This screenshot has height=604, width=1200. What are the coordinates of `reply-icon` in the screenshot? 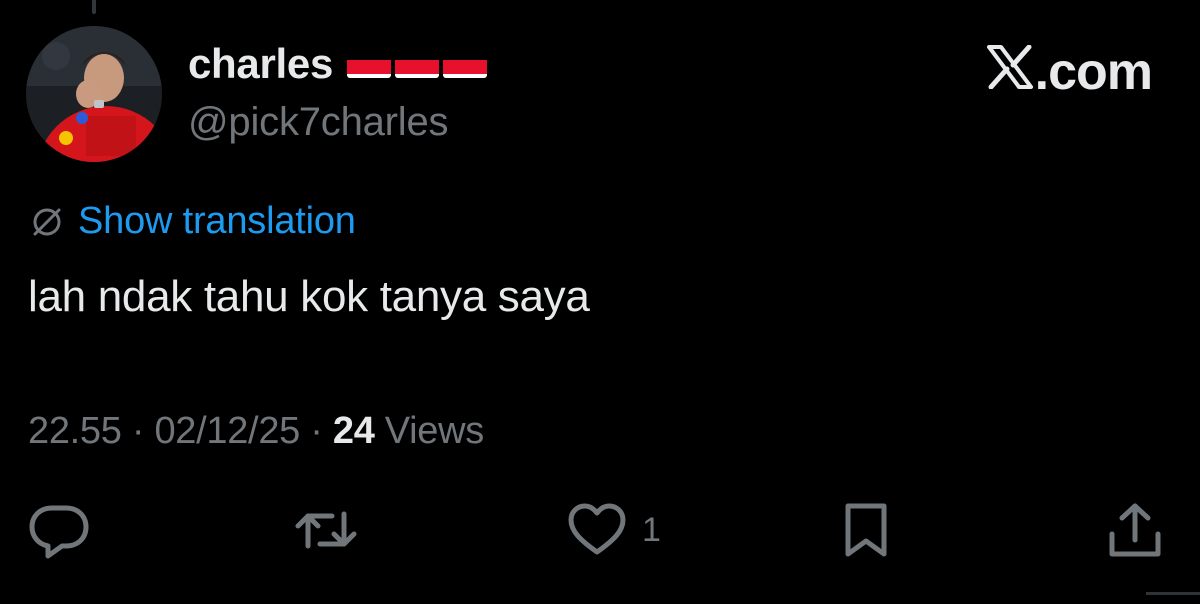 It's located at (59, 530).